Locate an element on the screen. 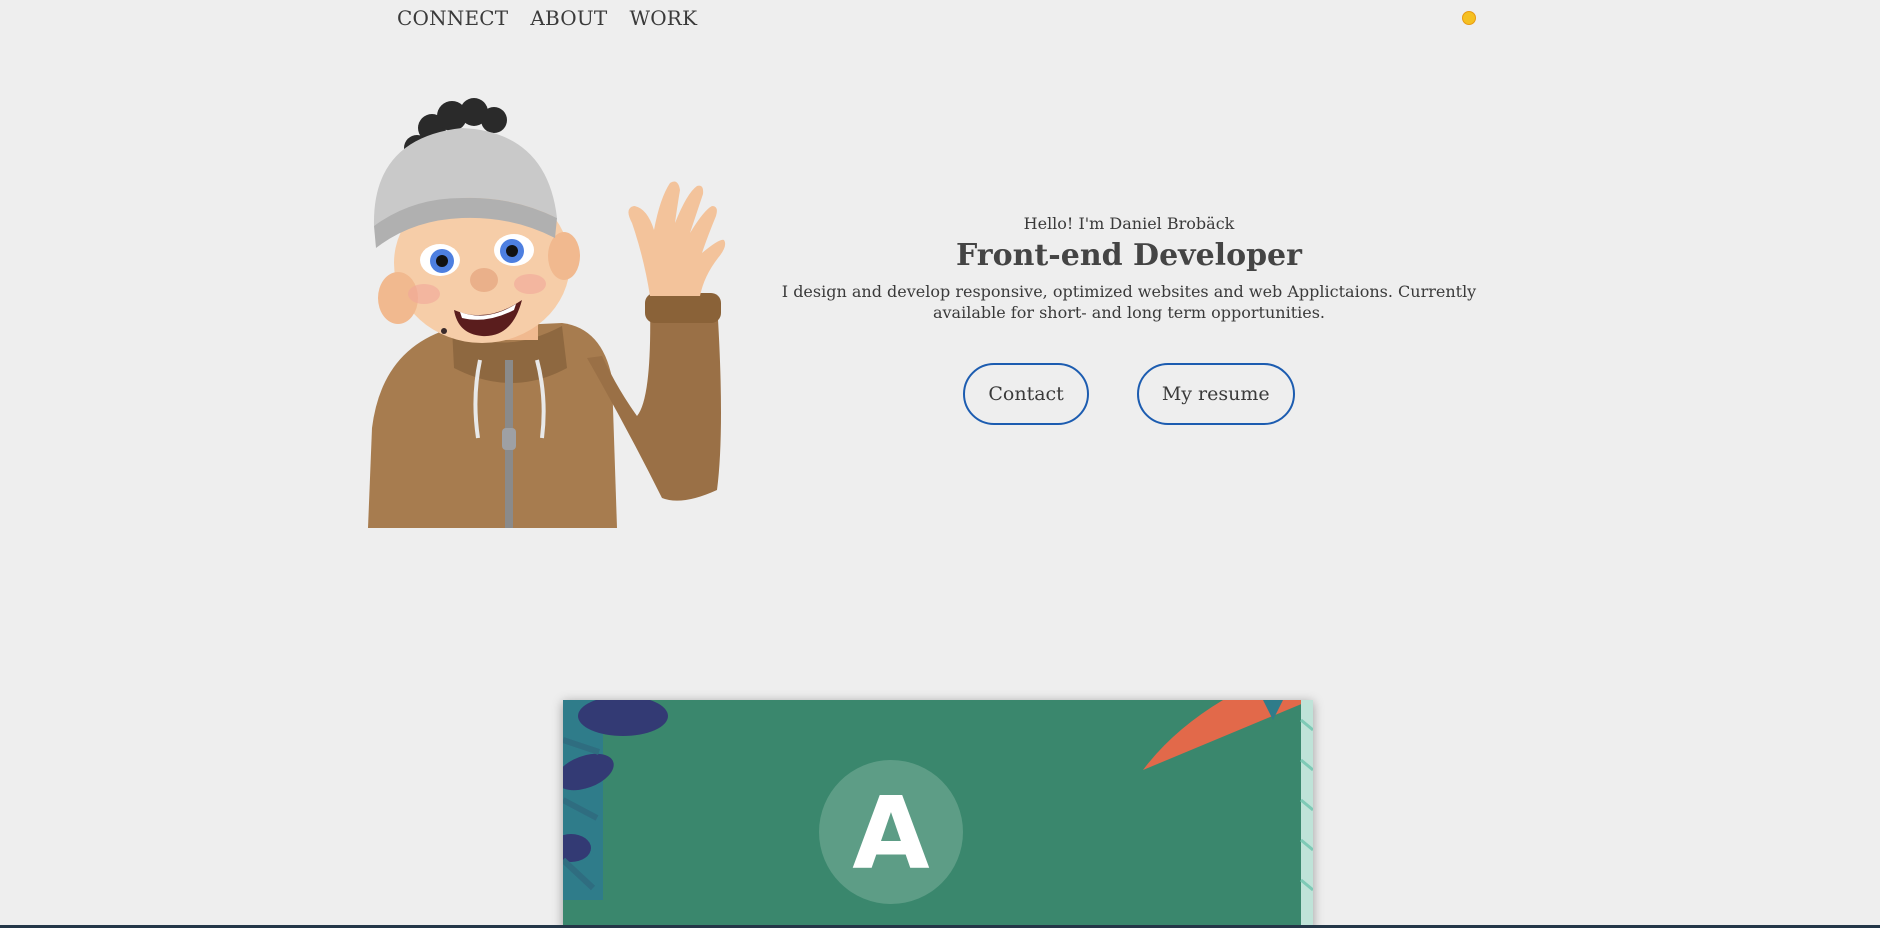  sun-icon is located at coordinates (1469, 18).